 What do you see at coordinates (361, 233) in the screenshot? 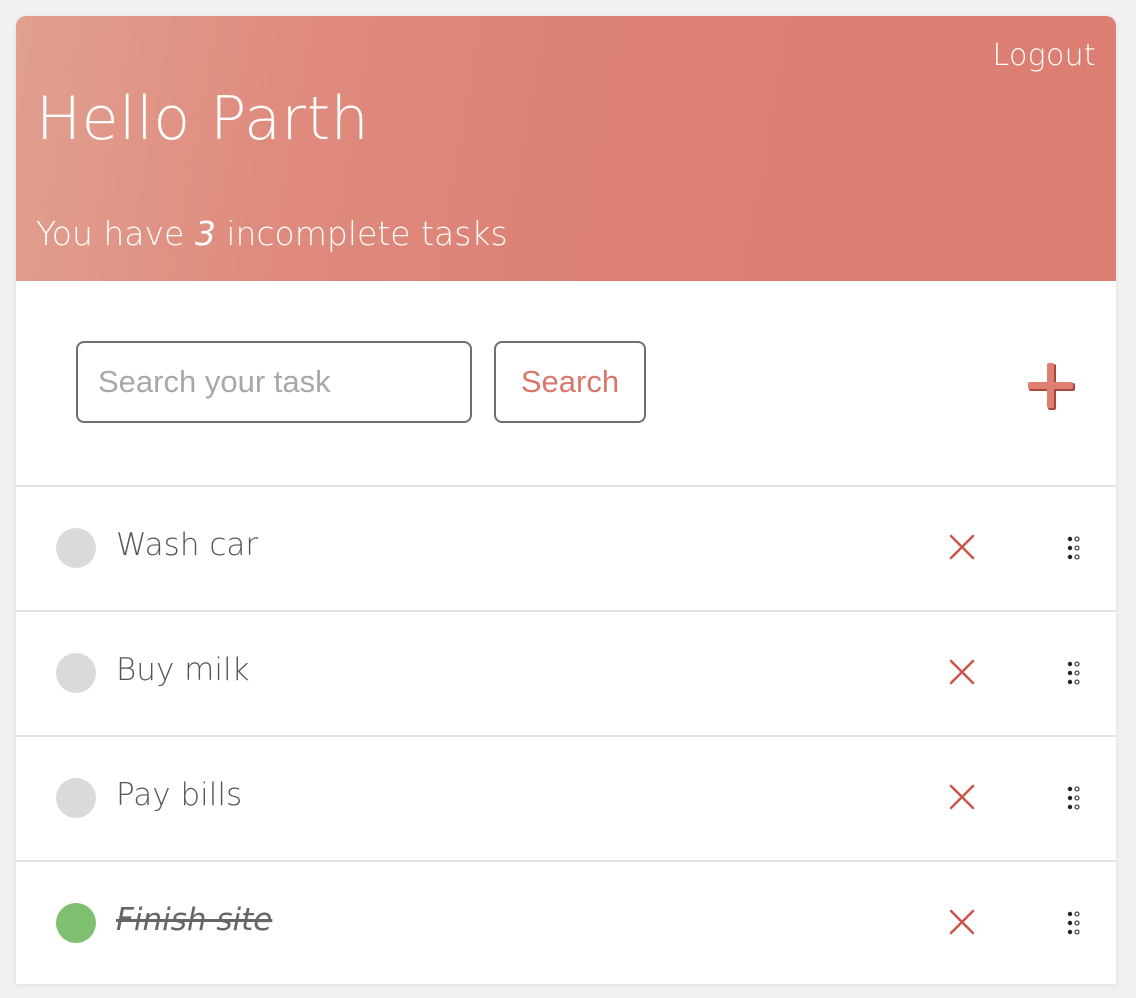
I see `summary-suffix: incomplete tasks` at bounding box center [361, 233].